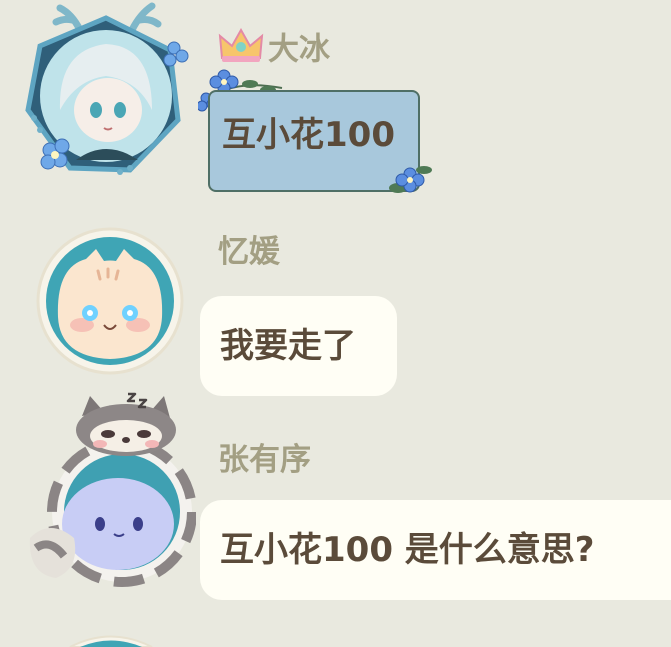 This screenshot has height=647, width=671. I want to click on message-bubble: 我要走了, so click(298, 346).